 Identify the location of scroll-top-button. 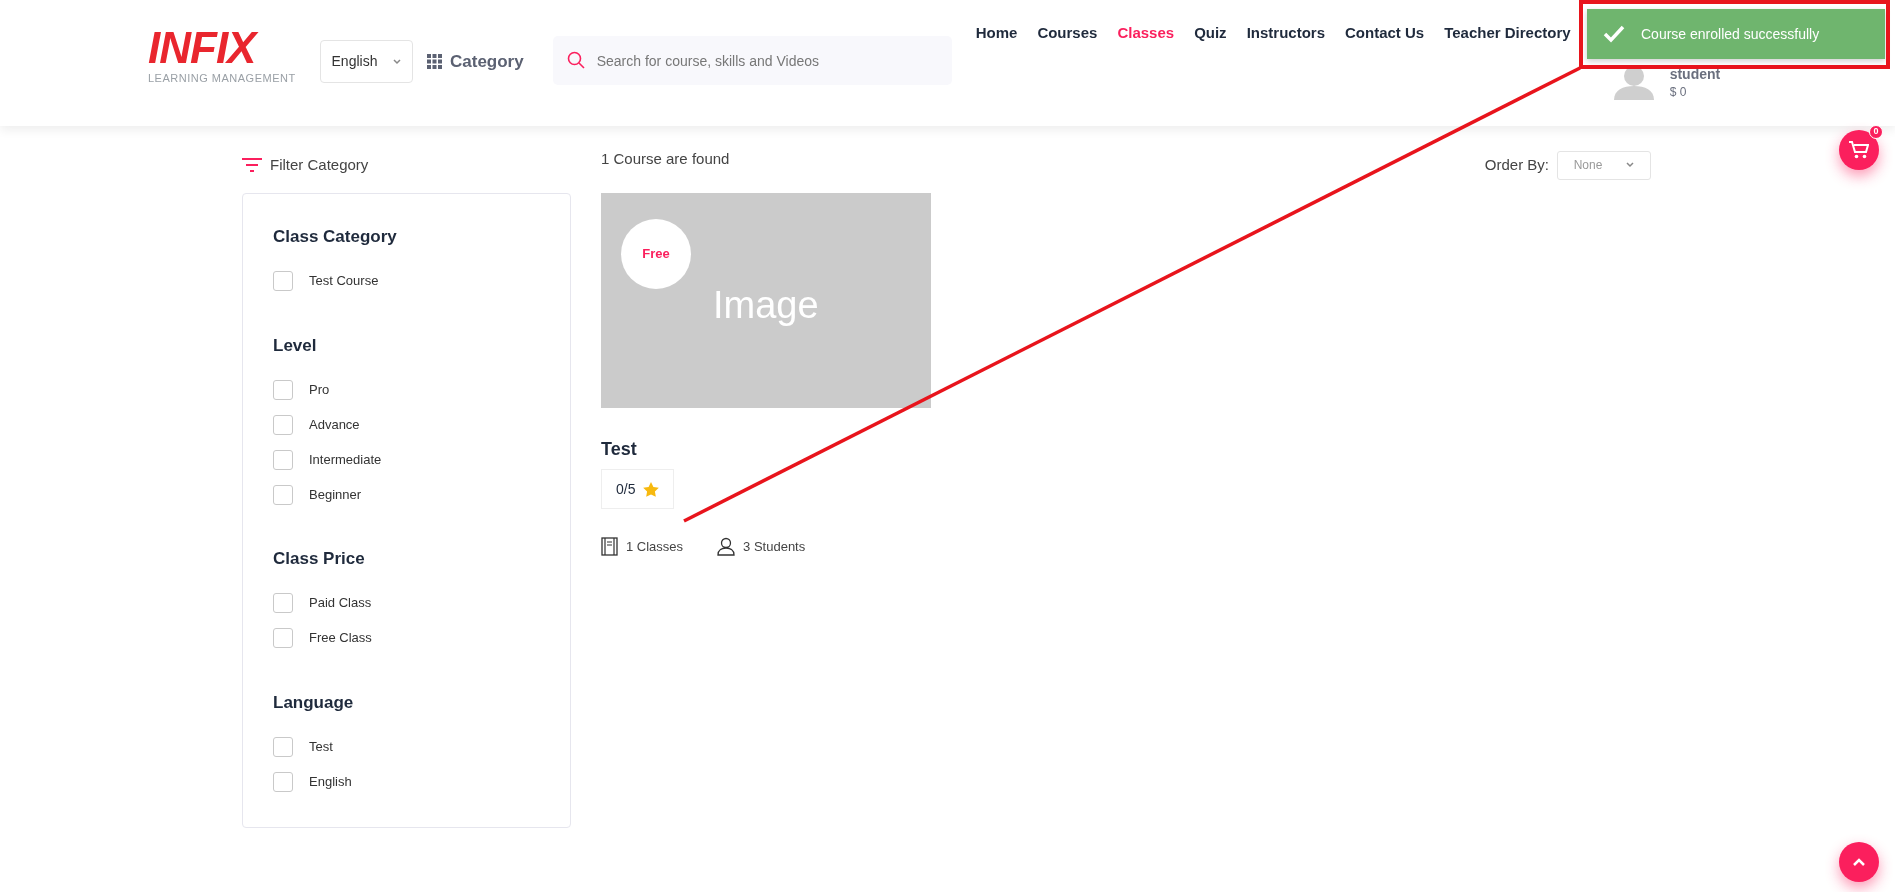
(1859, 862).